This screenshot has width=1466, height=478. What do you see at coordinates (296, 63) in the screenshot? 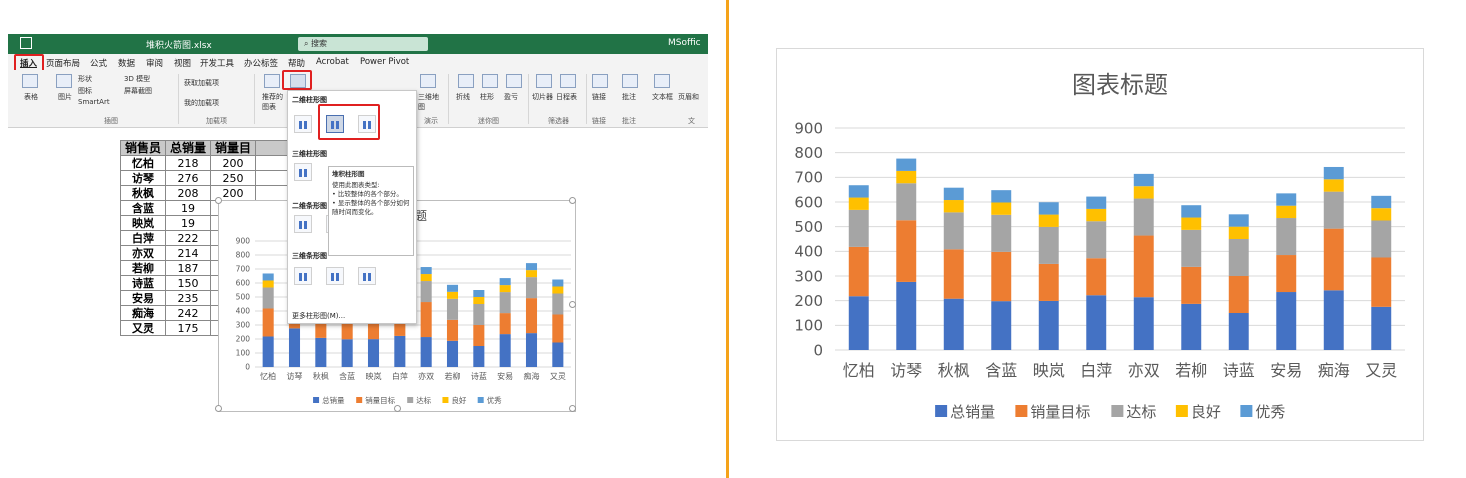
I see `tab-help: 帮助` at bounding box center [296, 63].